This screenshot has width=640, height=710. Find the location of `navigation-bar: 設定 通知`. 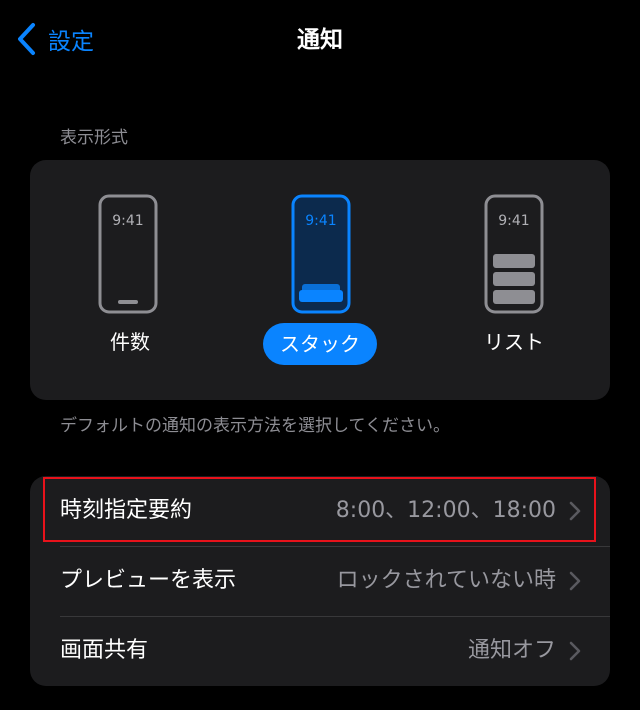

navigation-bar: 設定 通知 is located at coordinates (320, 39).